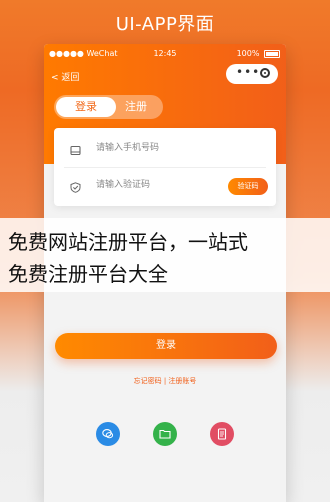 This screenshot has width=330, height=502. I want to click on phone-row, so click(165, 150).